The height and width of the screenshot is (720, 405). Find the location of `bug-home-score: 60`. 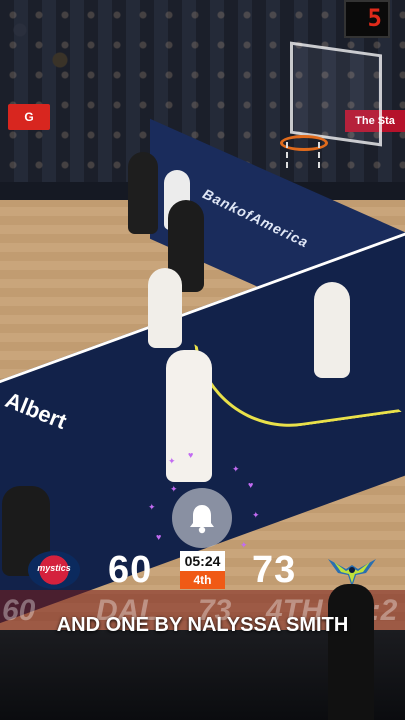

bug-home-score: 60 is located at coordinates (19, 610).